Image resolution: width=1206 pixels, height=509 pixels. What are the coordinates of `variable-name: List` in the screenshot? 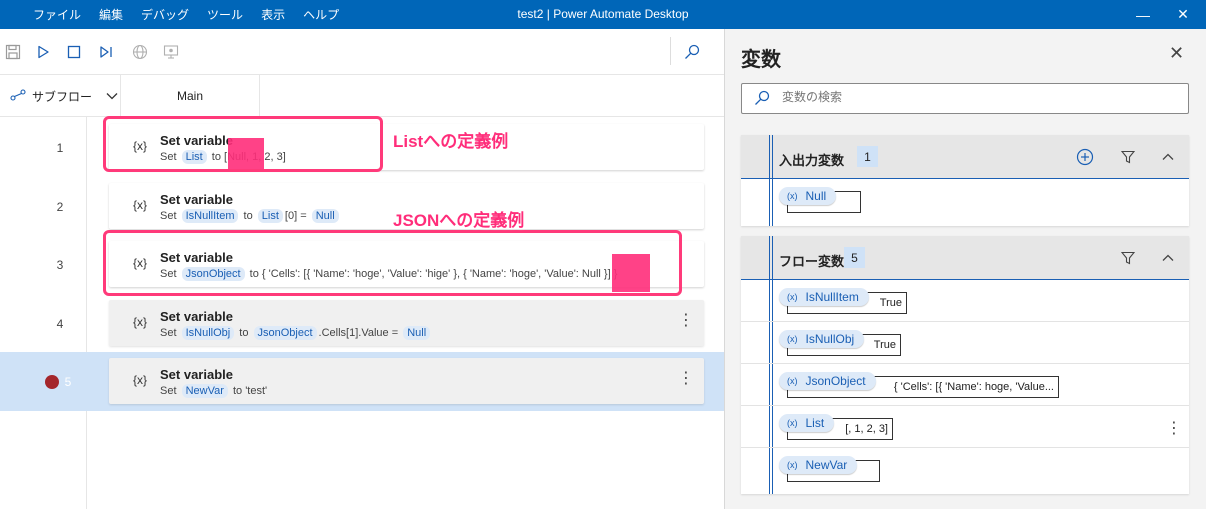 It's located at (815, 423).